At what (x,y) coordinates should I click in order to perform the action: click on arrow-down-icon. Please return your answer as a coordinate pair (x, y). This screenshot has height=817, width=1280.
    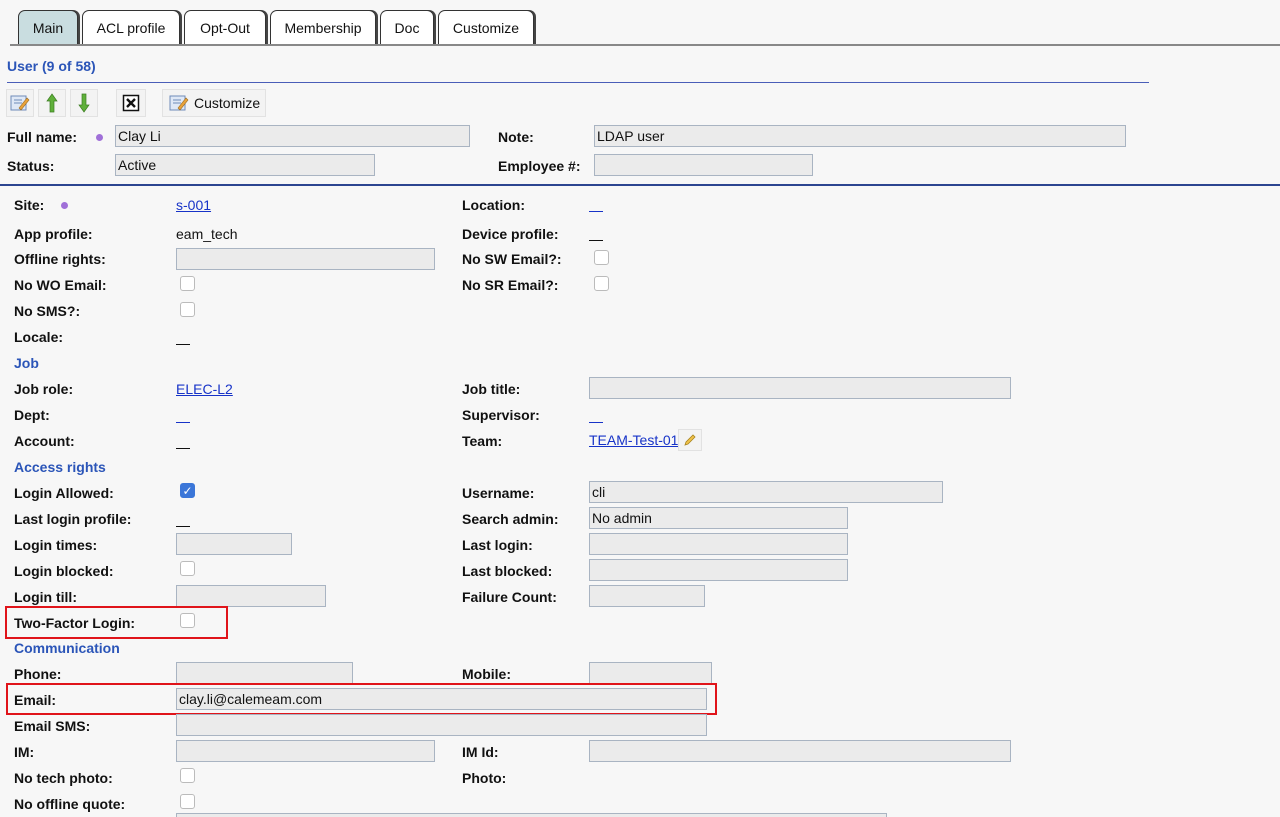
    Looking at the image, I should click on (84, 103).